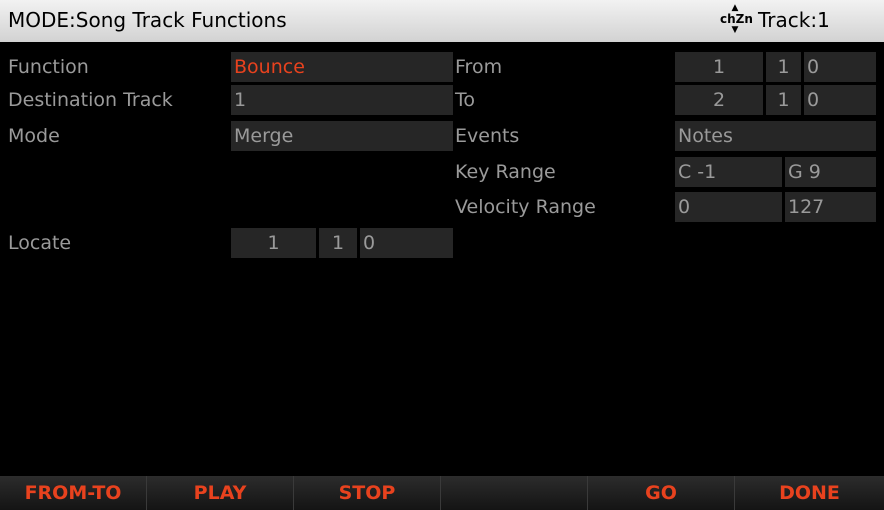 This screenshot has width=884, height=510. Describe the element at coordinates (406, 243) in the screenshot. I see `locate-tick-field: 0` at that location.